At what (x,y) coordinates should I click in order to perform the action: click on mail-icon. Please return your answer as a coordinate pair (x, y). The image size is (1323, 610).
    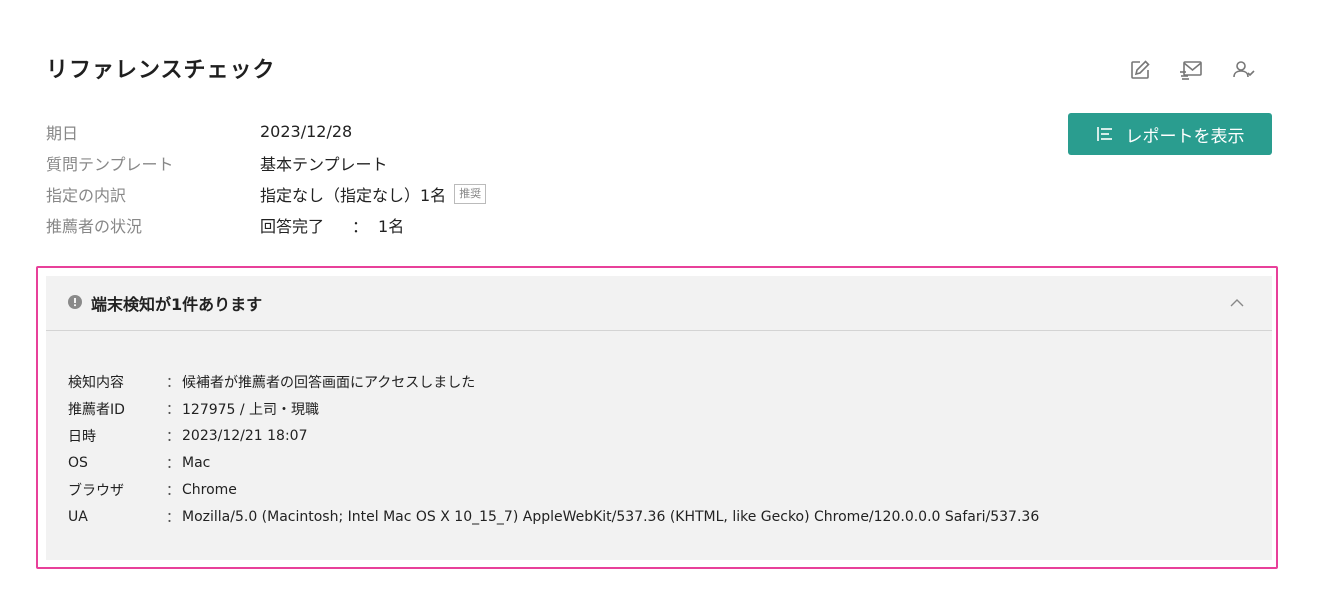
    Looking at the image, I should click on (1192, 70).